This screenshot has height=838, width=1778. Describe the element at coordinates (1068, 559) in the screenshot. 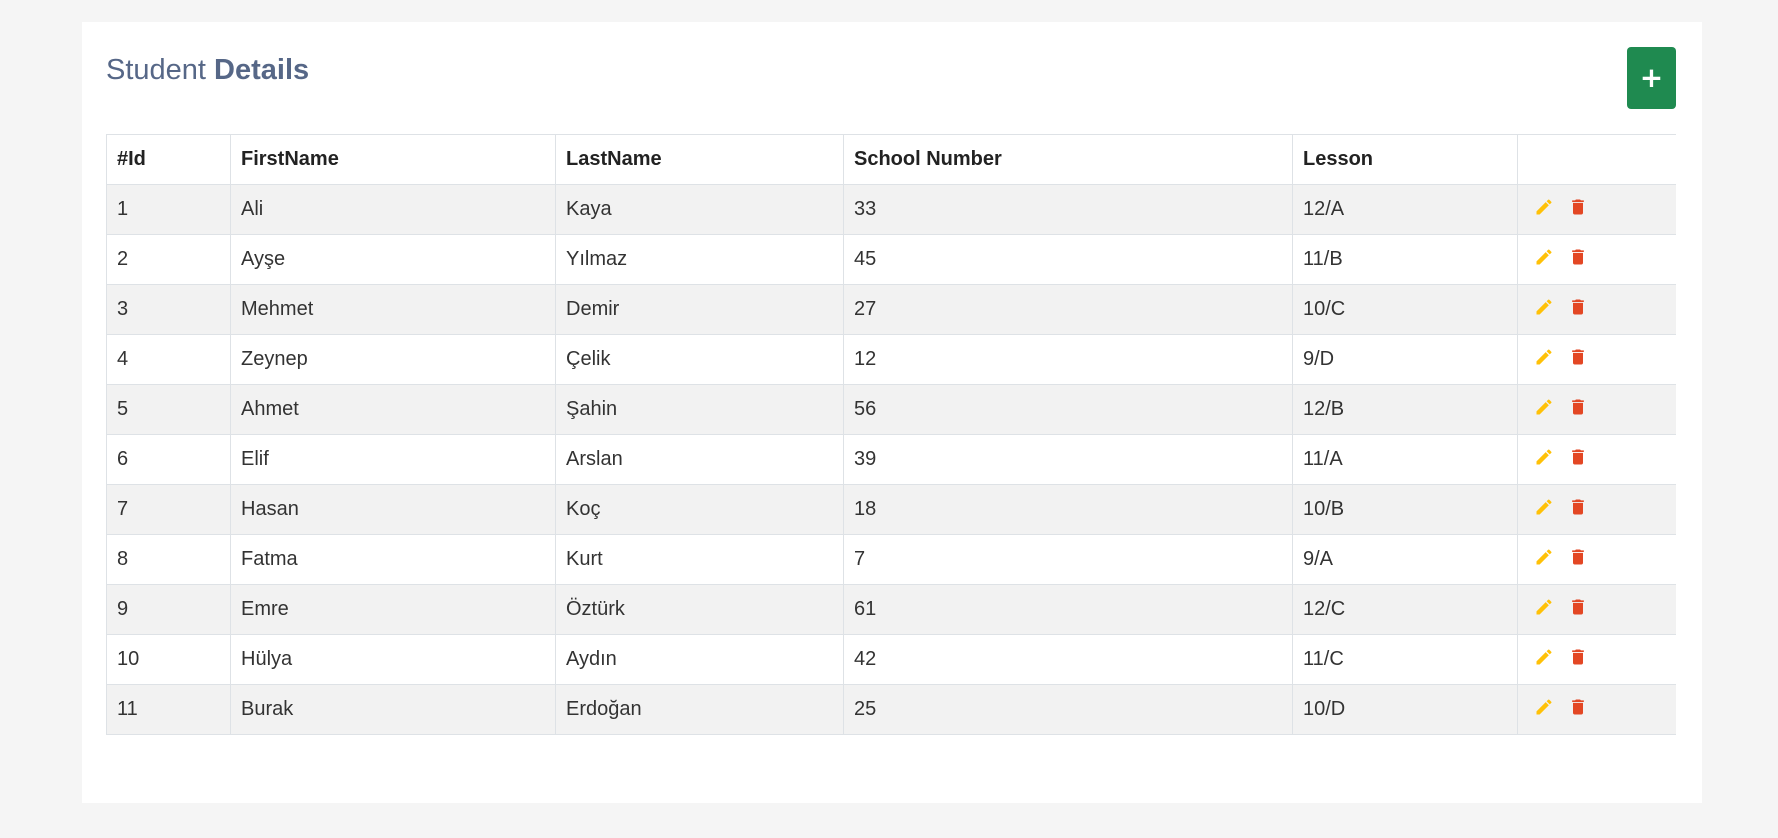

I see `cell-school-number: 7` at that location.